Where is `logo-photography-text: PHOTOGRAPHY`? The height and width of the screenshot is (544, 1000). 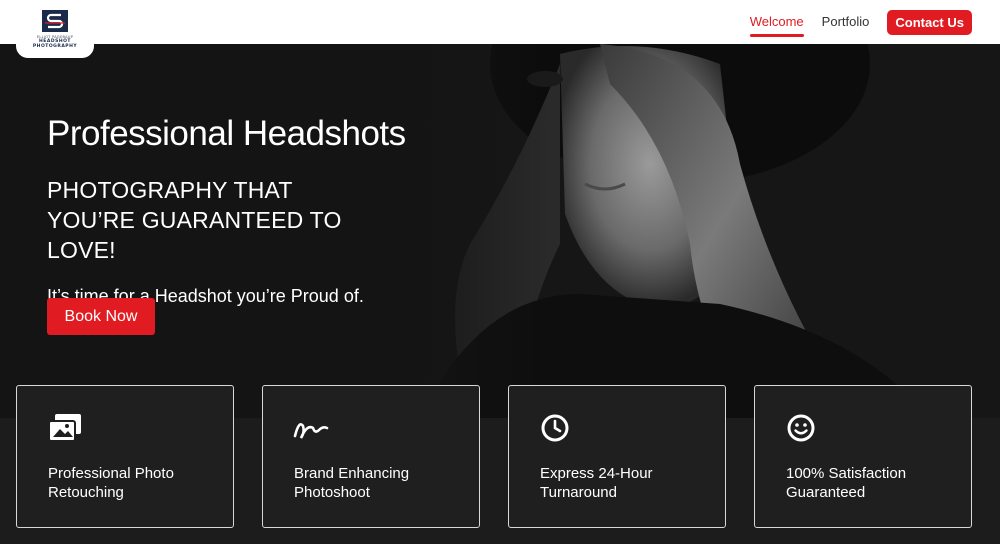 logo-photography-text: PHOTOGRAPHY is located at coordinates (55, 46).